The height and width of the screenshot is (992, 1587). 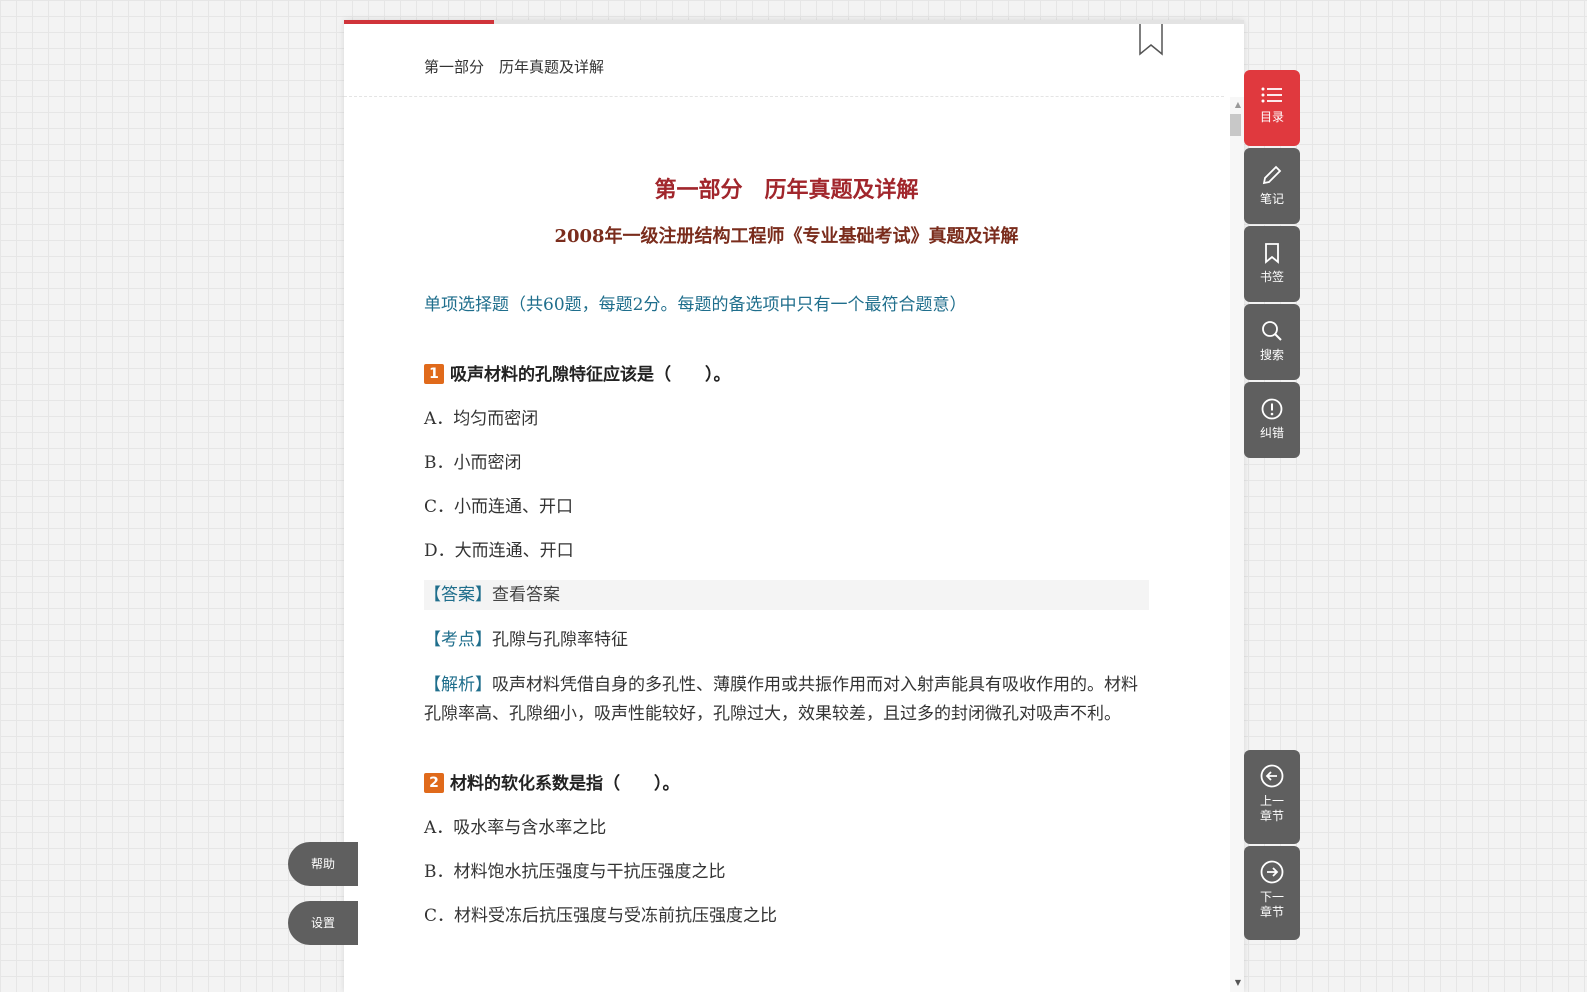 I want to click on bookmark-button: 书签, so click(x=1272, y=264).